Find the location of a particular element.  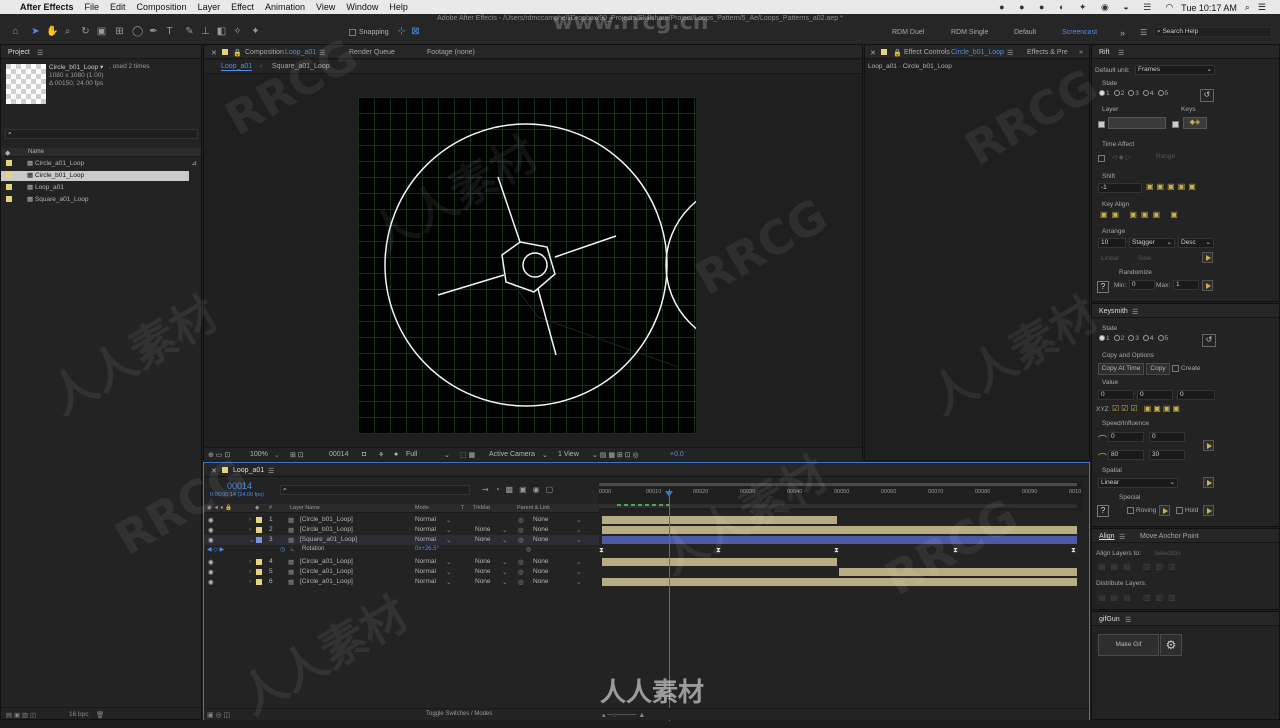

effects-presets-tab: Effects & Pre is located at coordinates (1047, 52).